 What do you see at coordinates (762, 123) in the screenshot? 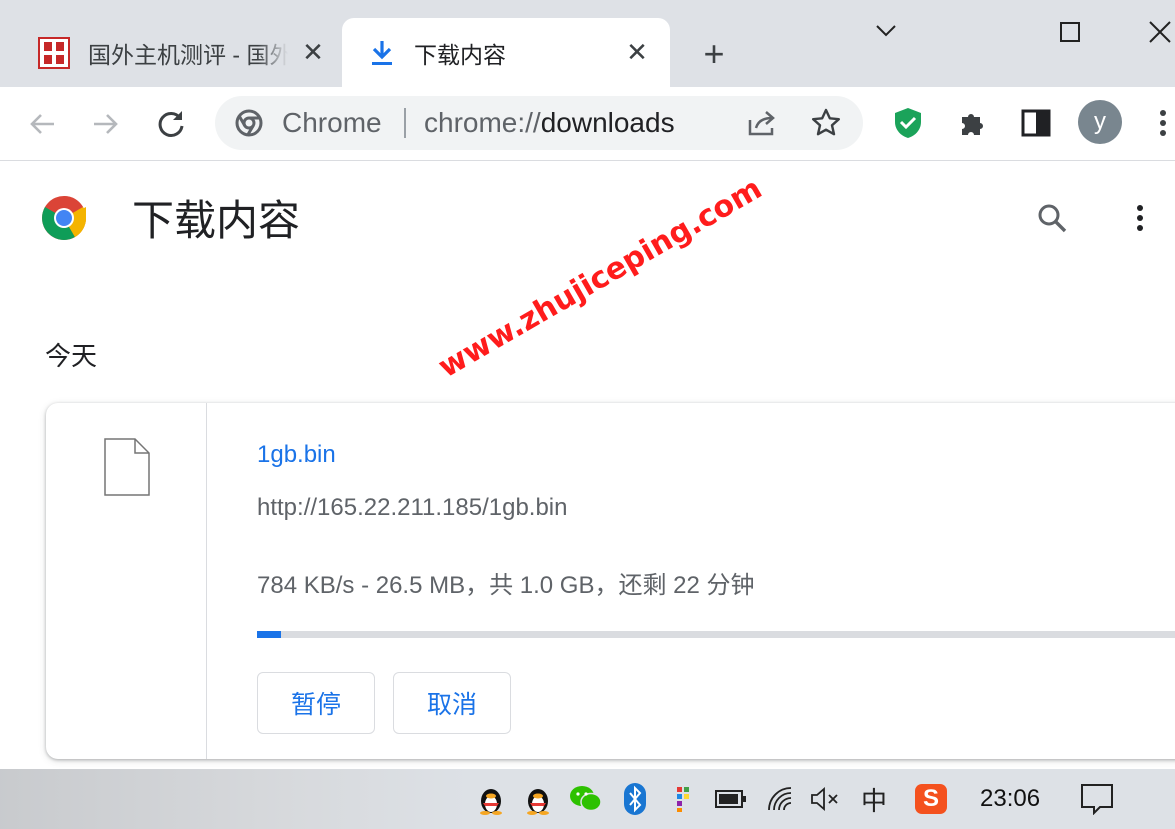
I see `share-icon` at bounding box center [762, 123].